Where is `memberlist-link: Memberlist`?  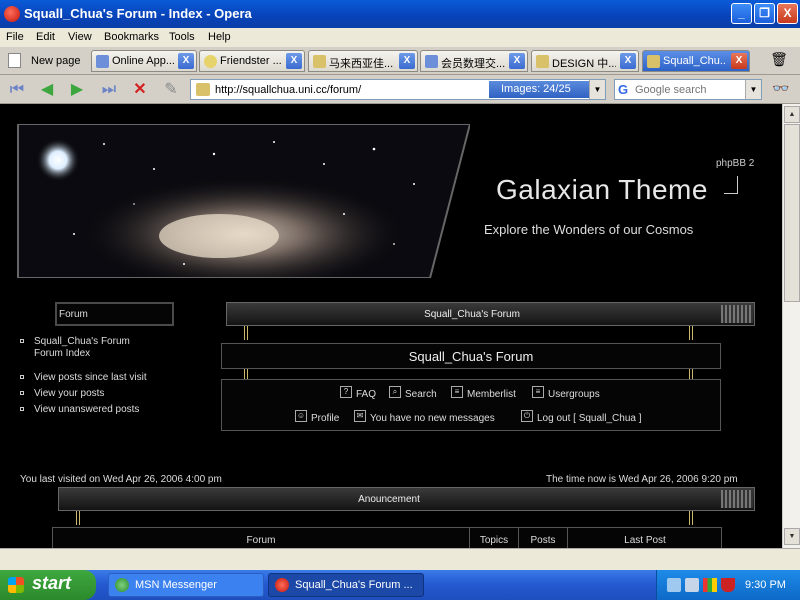
memberlist-link: Memberlist is located at coordinates (491, 394).